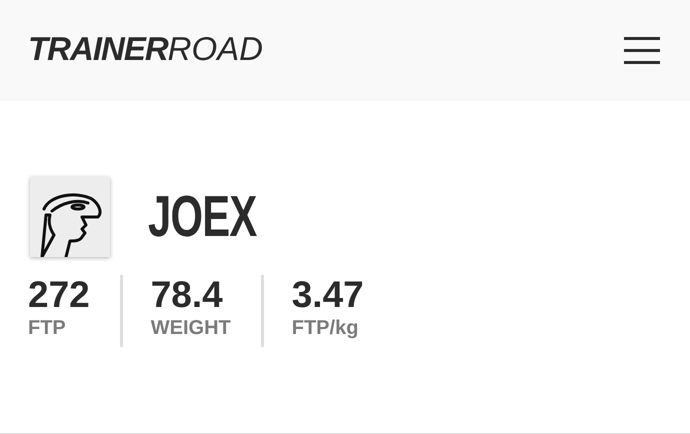  I want to click on stat-value: 3.47, so click(328, 295).